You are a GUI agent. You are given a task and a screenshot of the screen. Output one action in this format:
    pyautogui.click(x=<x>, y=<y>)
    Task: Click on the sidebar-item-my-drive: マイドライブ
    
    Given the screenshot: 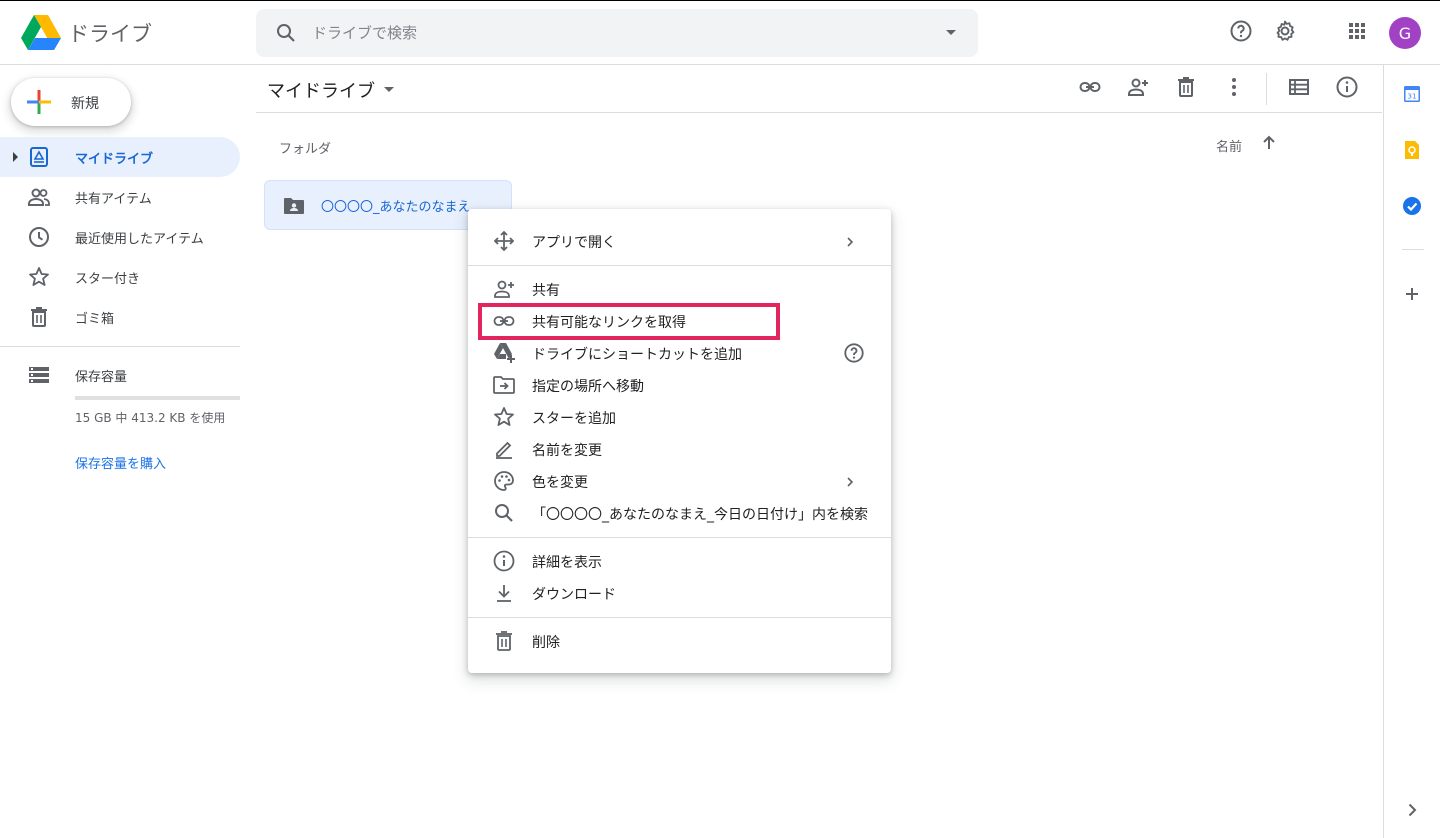 What is the action you would take?
    pyautogui.click(x=120, y=157)
    